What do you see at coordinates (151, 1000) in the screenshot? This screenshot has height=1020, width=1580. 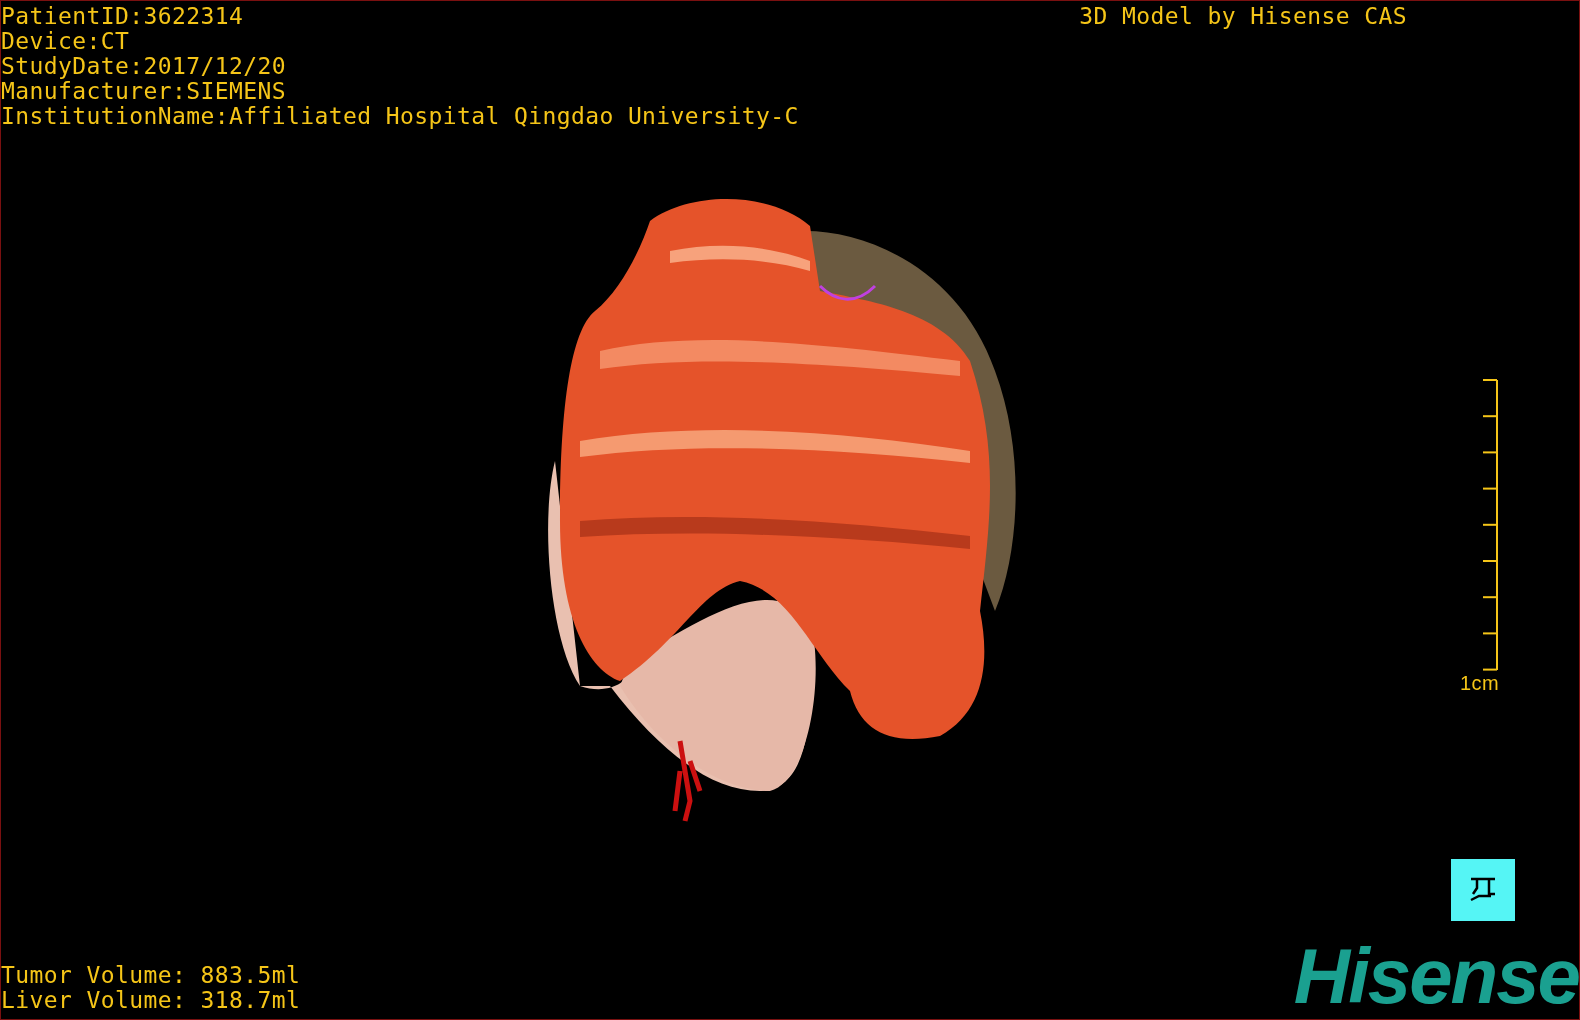 I see `volume-reading: Liver Volume: 318.7ml` at bounding box center [151, 1000].